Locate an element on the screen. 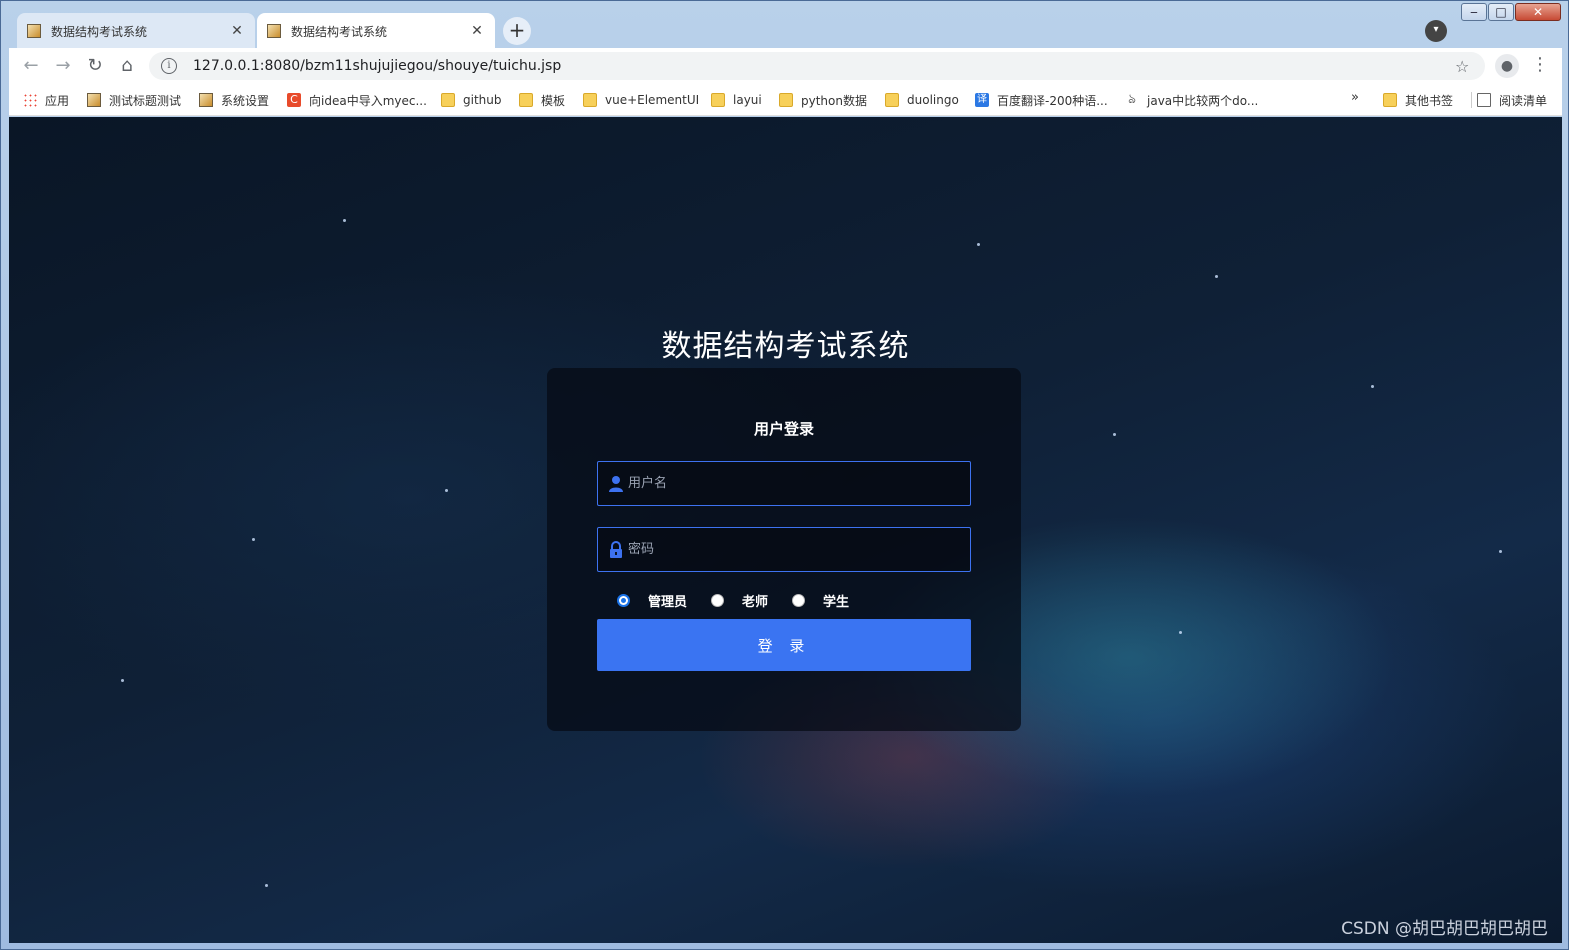 This screenshot has width=1569, height=950. login-heading: 用户登录 is located at coordinates (783, 429).